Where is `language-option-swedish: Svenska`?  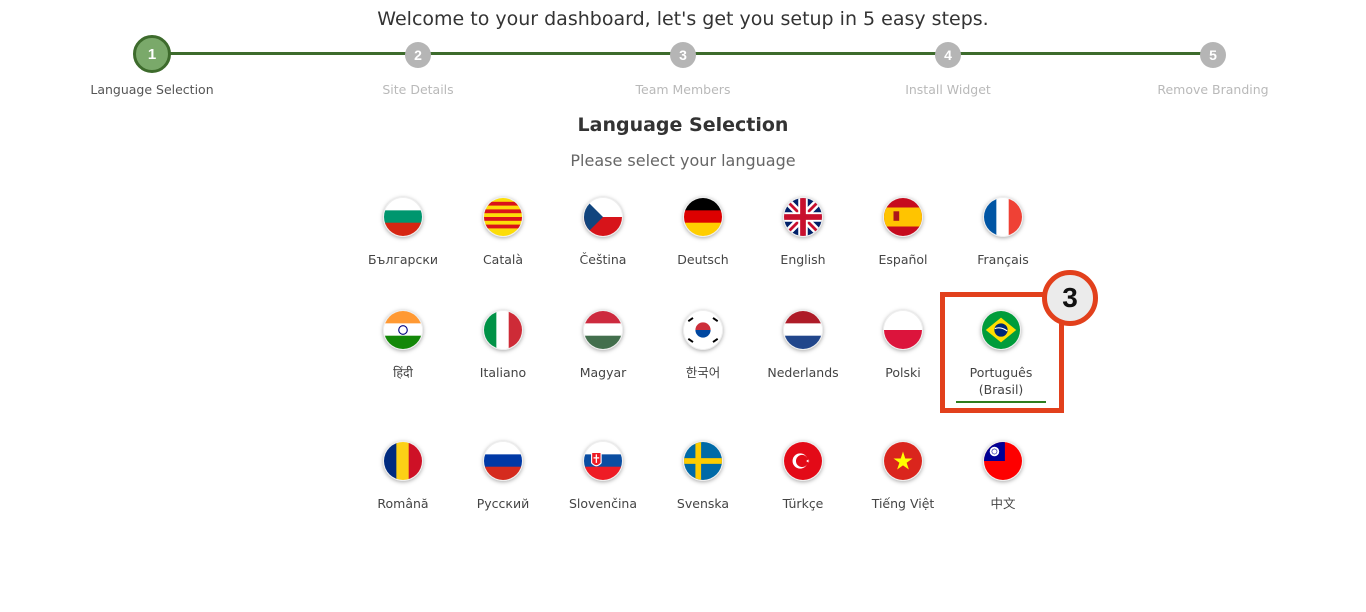
language-option-swedish: Svenska is located at coordinates (703, 476).